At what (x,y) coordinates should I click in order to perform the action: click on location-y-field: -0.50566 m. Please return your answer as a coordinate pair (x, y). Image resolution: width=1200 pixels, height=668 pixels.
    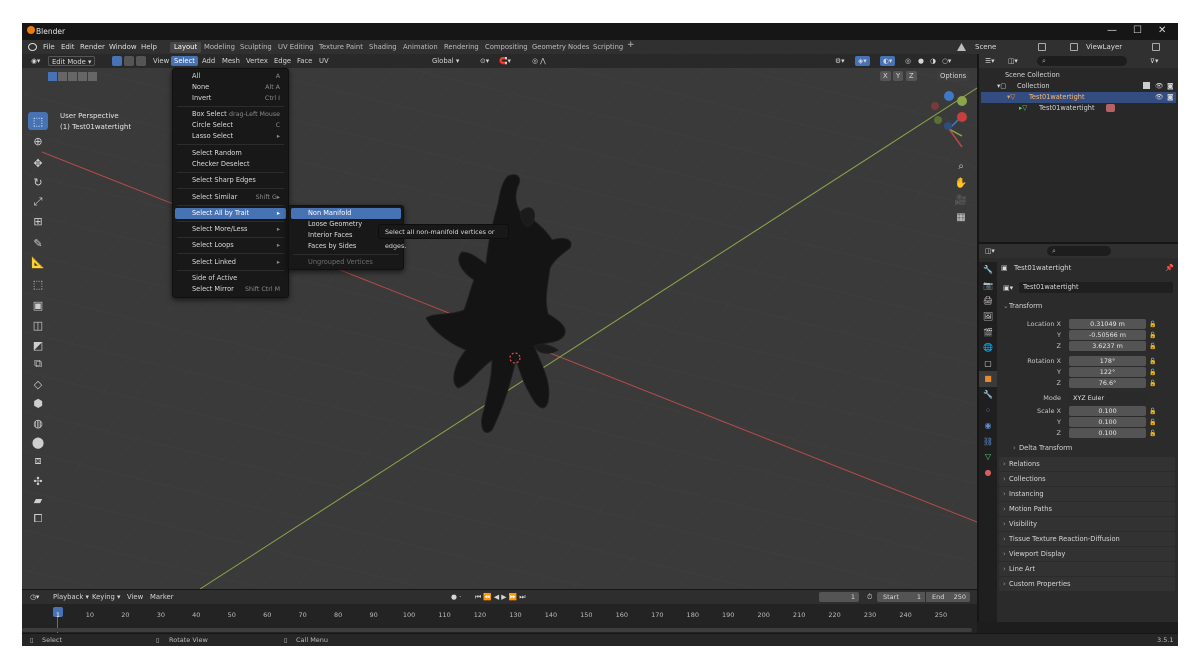
    Looking at the image, I should click on (1107, 335).